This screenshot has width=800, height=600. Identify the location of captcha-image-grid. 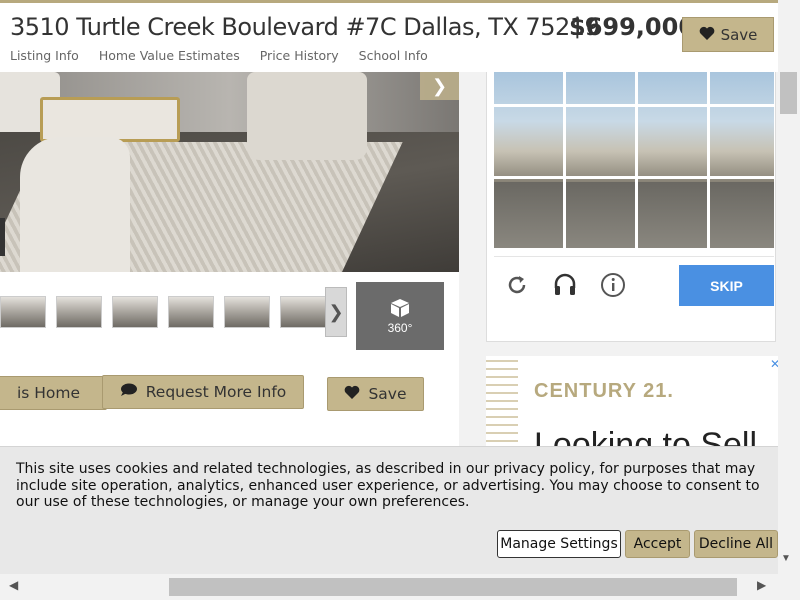
(634, 160).